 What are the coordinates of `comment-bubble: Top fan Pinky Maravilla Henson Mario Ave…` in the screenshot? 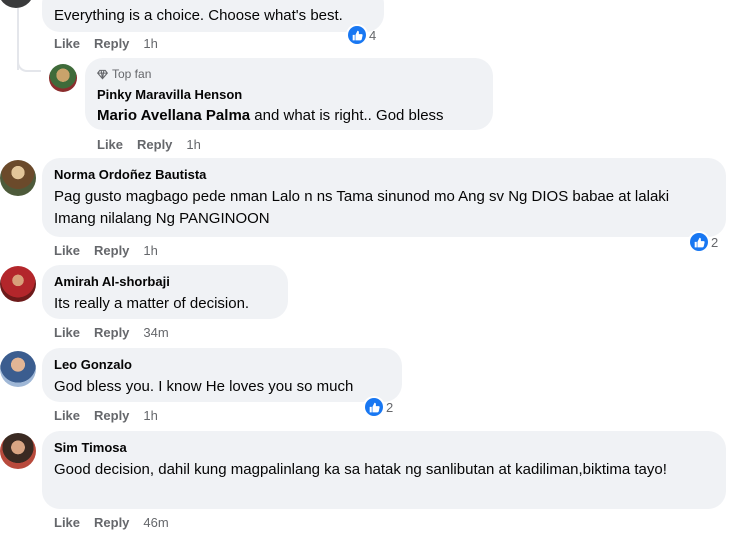 It's located at (289, 94).